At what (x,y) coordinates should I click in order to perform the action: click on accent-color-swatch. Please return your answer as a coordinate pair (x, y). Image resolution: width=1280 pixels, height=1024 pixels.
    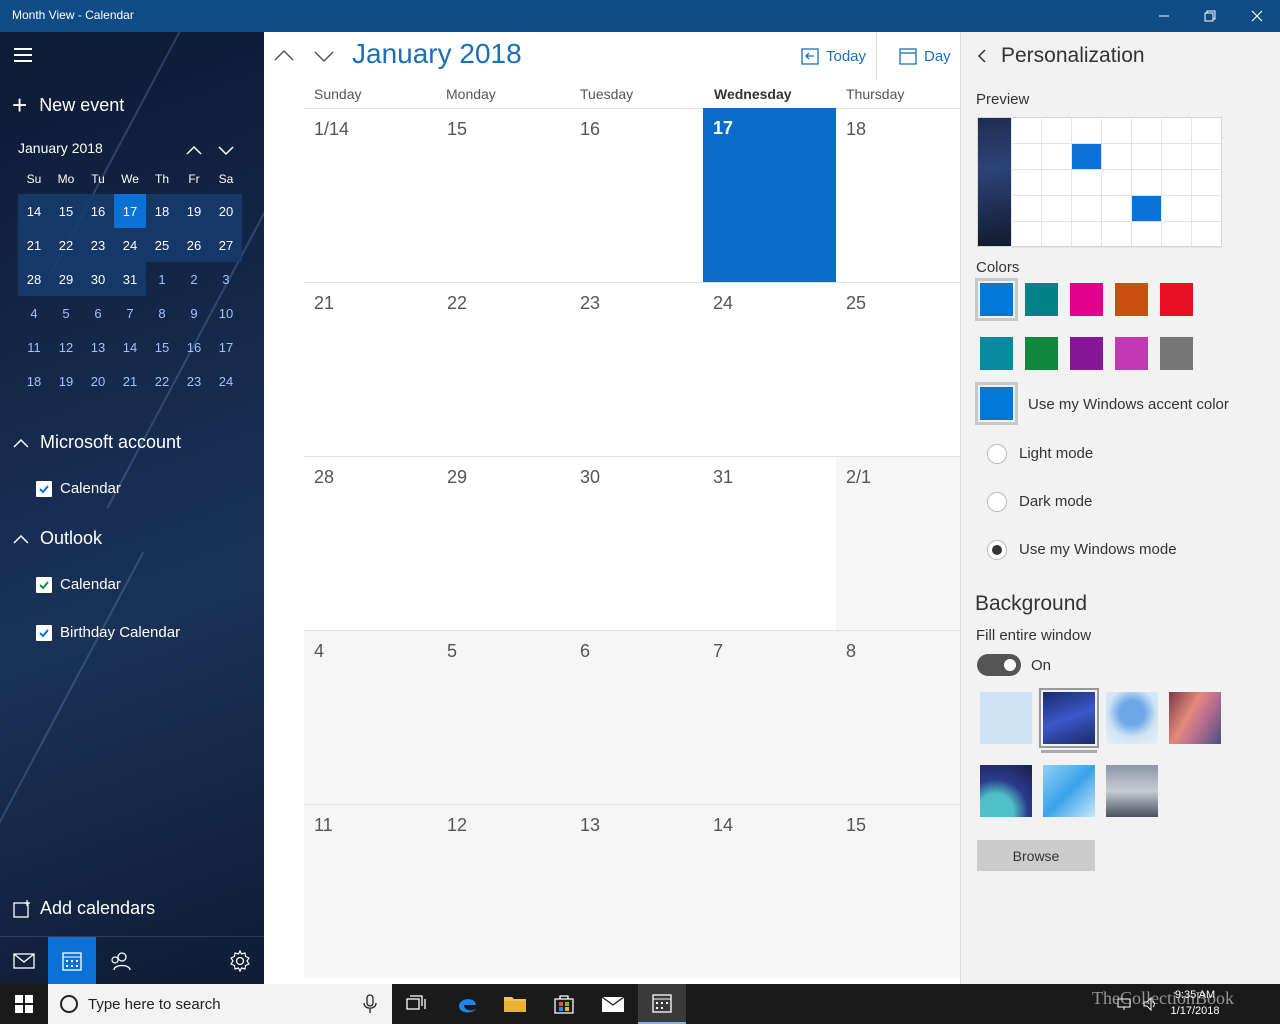
    Looking at the image, I should click on (996, 403).